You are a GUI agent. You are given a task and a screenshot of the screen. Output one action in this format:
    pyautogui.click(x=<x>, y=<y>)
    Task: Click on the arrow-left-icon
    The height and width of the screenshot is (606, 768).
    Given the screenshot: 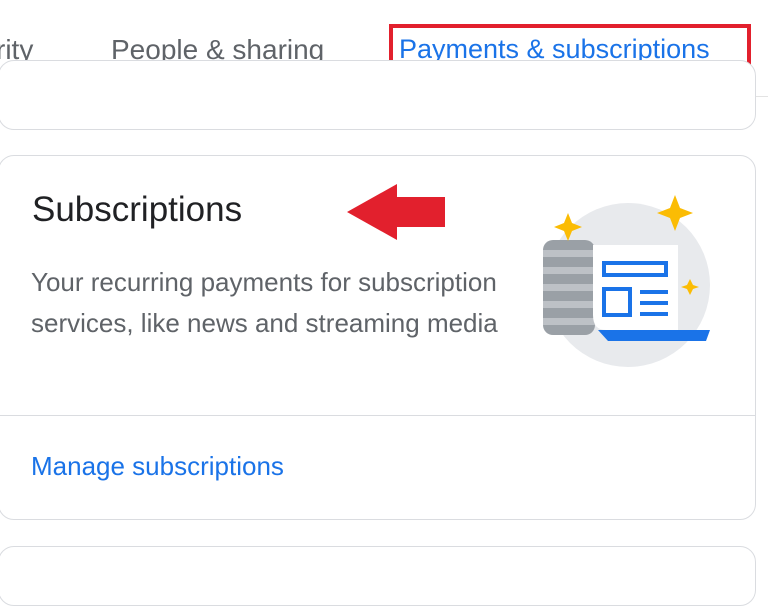 What is the action you would take?
    pyautogui.click(x=396, y=212)
    